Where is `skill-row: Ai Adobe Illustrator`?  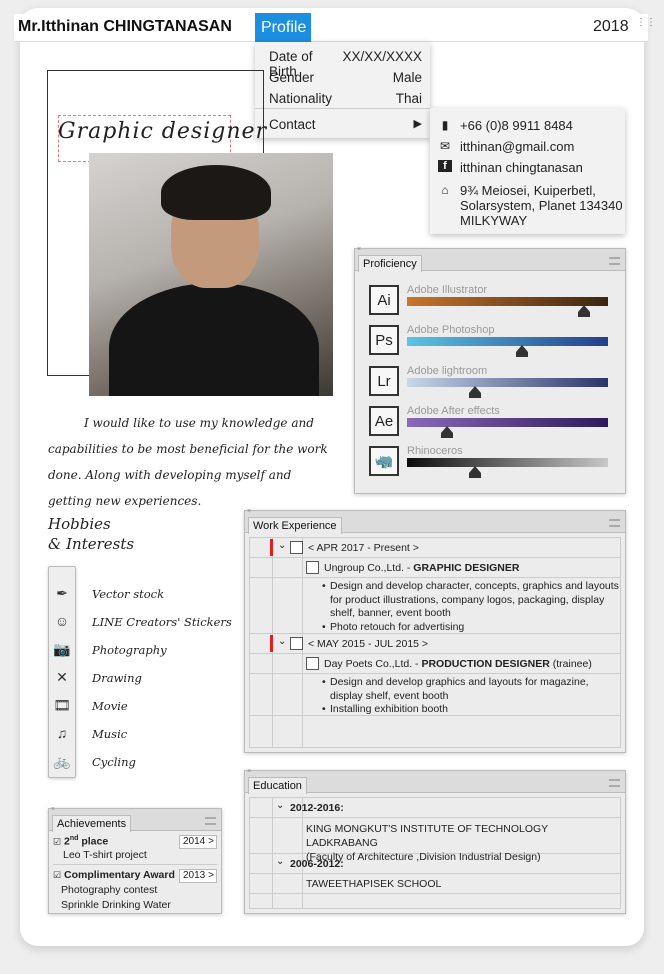 skill-row: Ai Adobe Illustrator is located at coordinates (489, 300).